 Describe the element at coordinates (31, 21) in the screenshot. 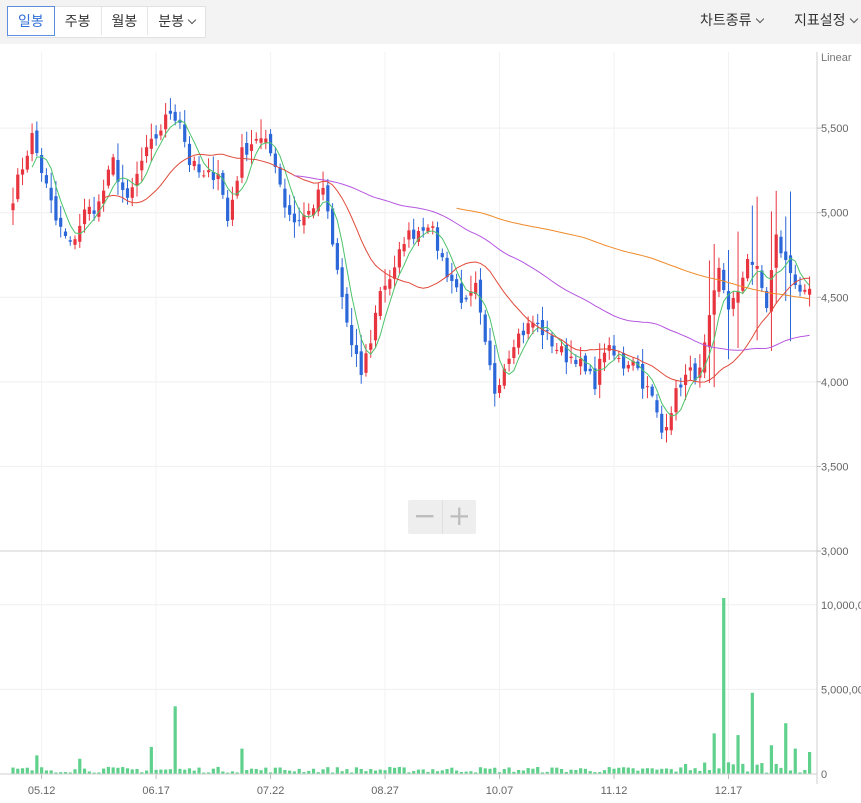

I see `tab-daily: 일봉` at that location.